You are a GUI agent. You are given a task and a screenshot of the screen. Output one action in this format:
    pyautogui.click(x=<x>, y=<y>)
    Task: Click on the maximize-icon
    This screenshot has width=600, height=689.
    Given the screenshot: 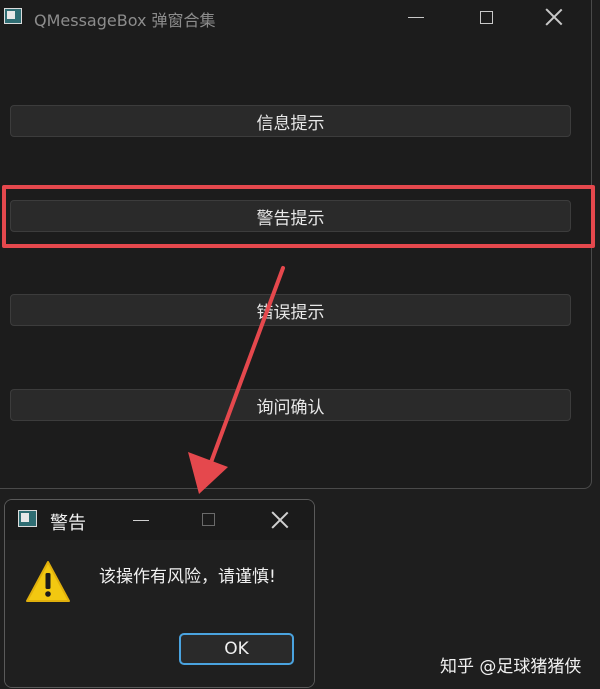 What is the action you would take?
    pyautogui.click(x=208, y=519)
    